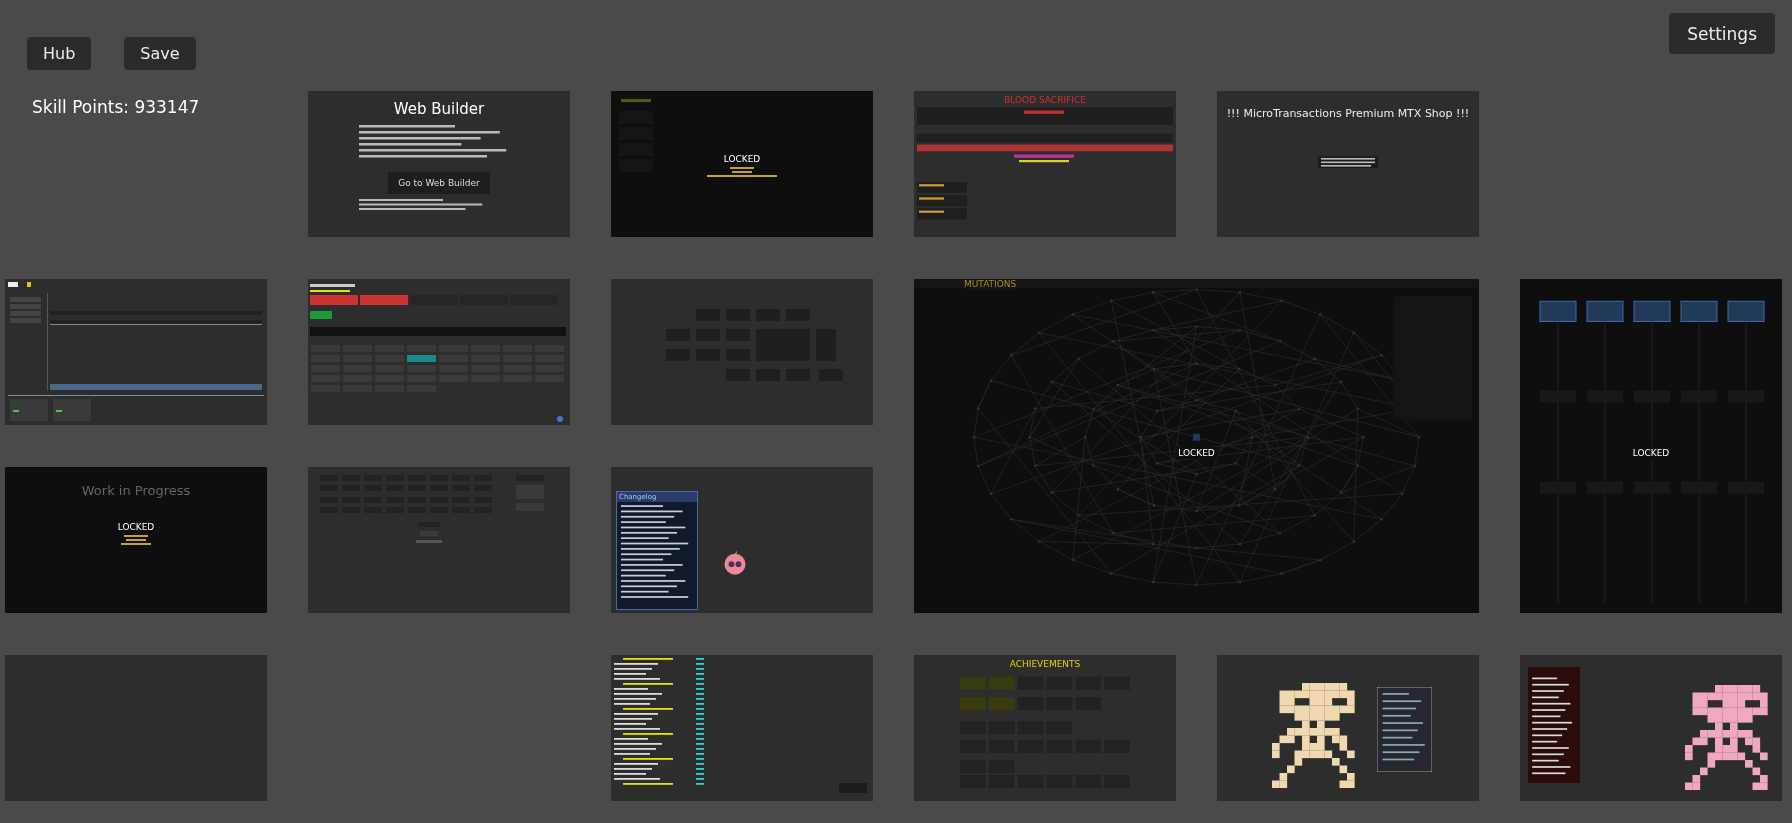 This screenshot has height=823, width=1792. What do you see at coordinates (1045, 664) in the screenshot?
I see `thumbnail-title: ACHIEVEMENTS` at bounding box center [1045, 664].